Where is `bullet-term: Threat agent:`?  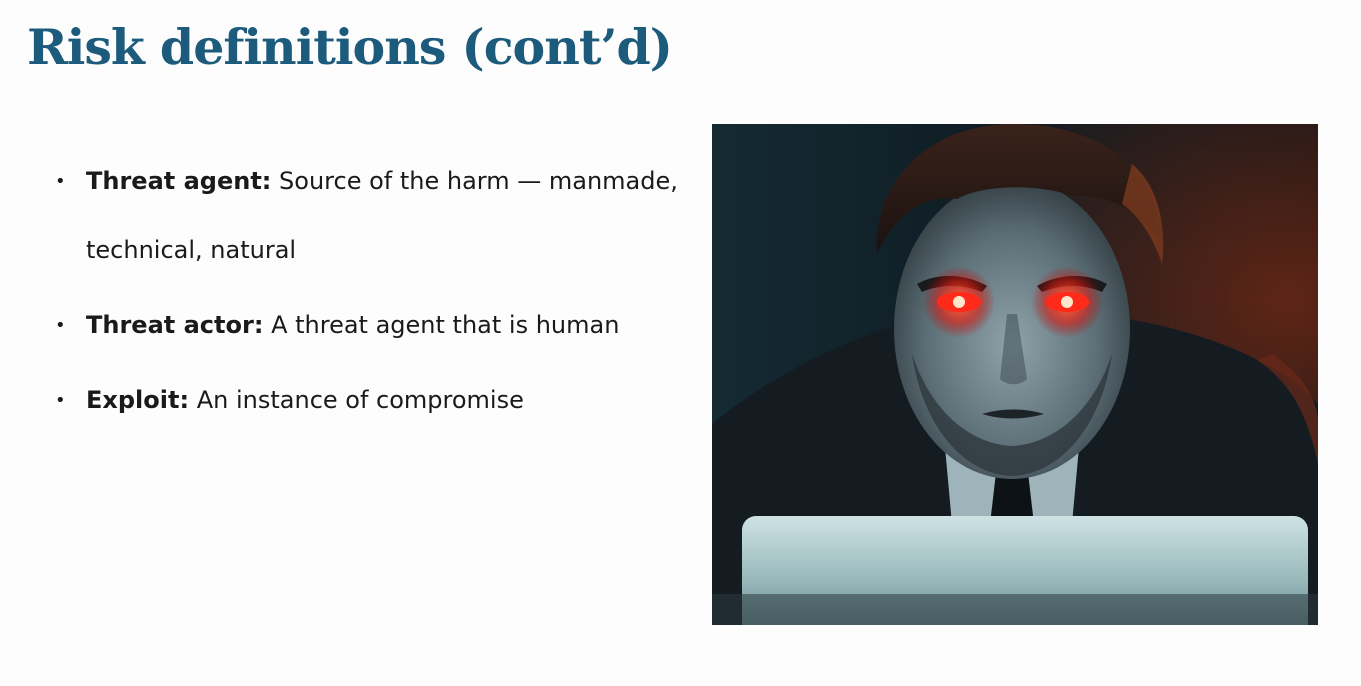 bullet-term: Threat agent: is located at coordinates (179, 181).